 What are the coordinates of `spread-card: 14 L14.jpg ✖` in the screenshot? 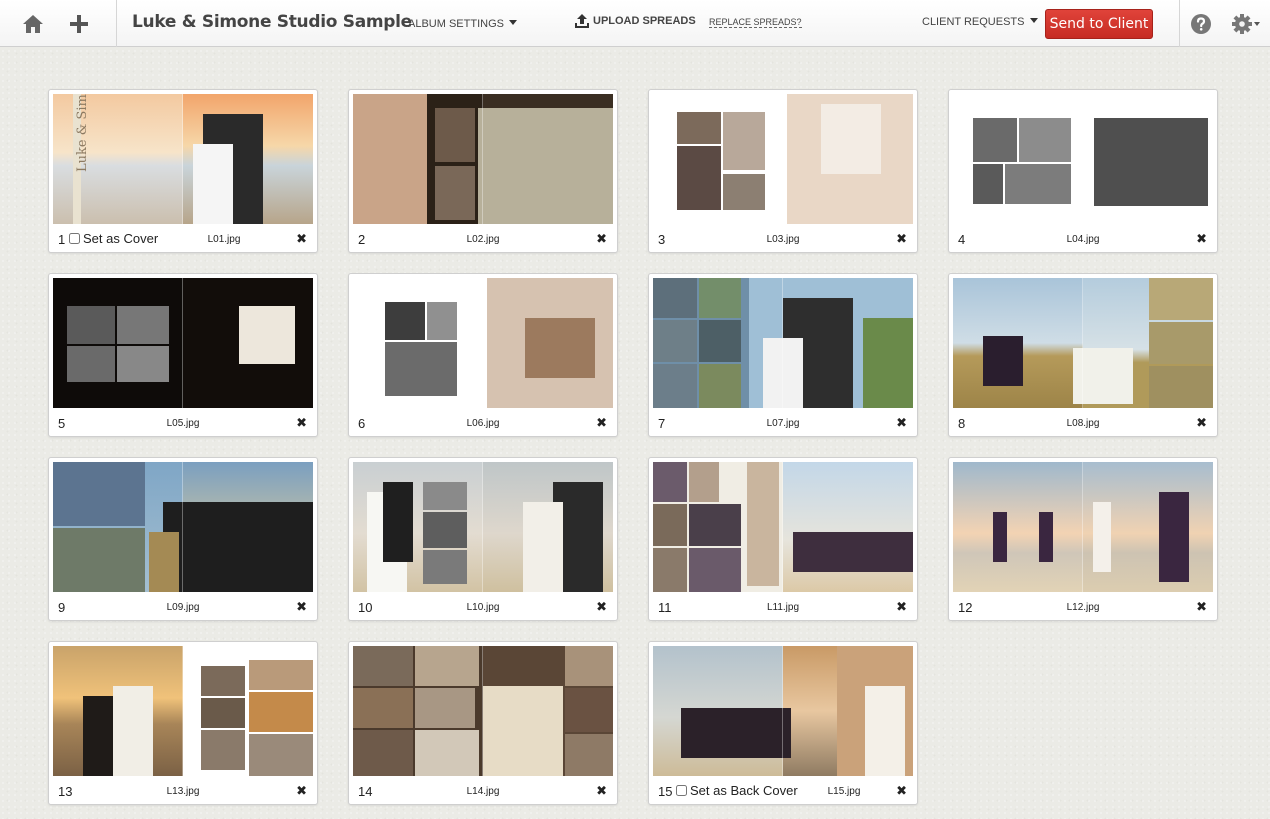 It's located at (483, 723).